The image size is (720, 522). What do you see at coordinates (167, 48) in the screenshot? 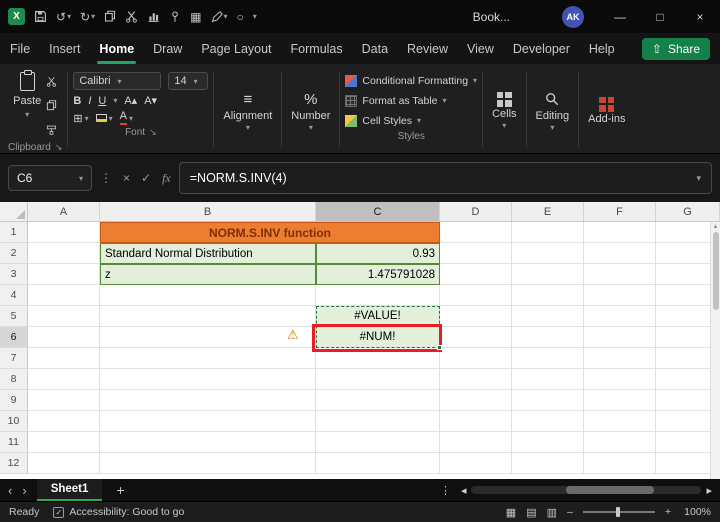
I see `tab-draw: Draw` at bounding box center [167, 48].